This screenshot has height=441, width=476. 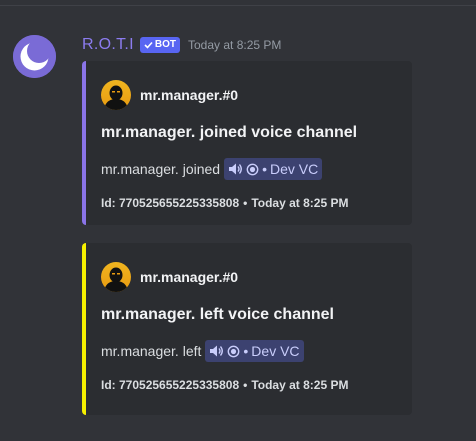 I want to click on bot-badge-label: BOT, so click(x=165, y=44).